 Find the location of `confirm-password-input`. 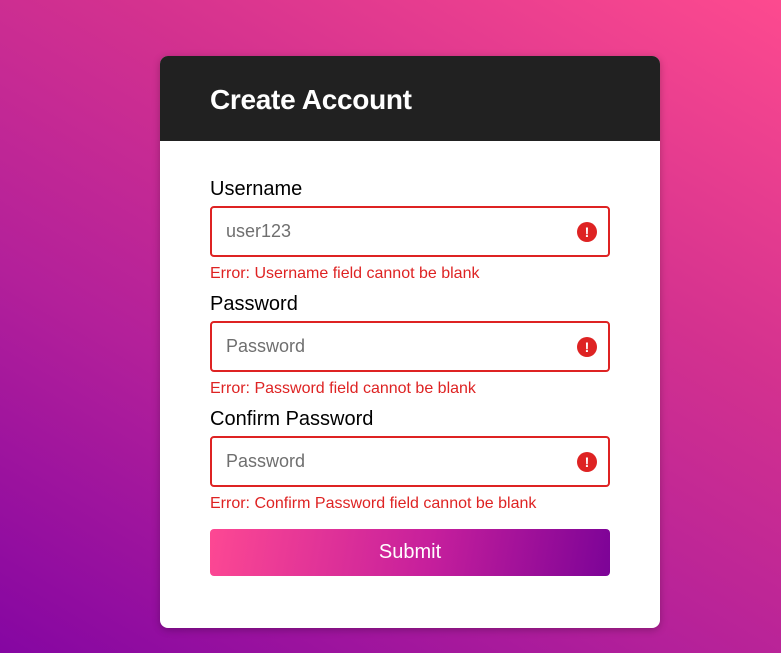

confirm-password-input is located at coordinates (410, 461).